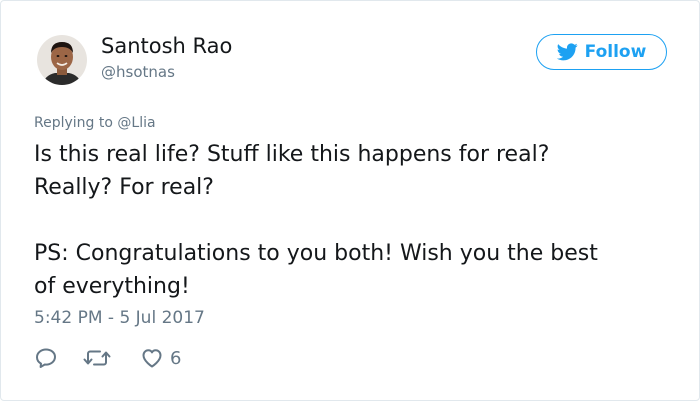 The height and width of the screenshot is (401, 700). Describe the element at coordinates (615, 52) in the screenshot. I see `follow-label: Follow` at that location.